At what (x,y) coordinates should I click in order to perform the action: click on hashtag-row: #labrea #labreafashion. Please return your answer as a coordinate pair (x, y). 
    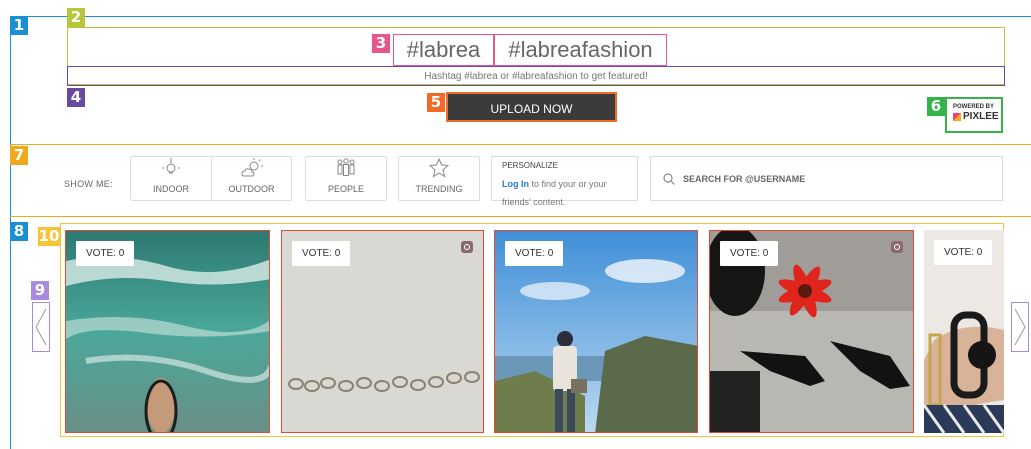
    Looking at the image, I should click on (530, 50).